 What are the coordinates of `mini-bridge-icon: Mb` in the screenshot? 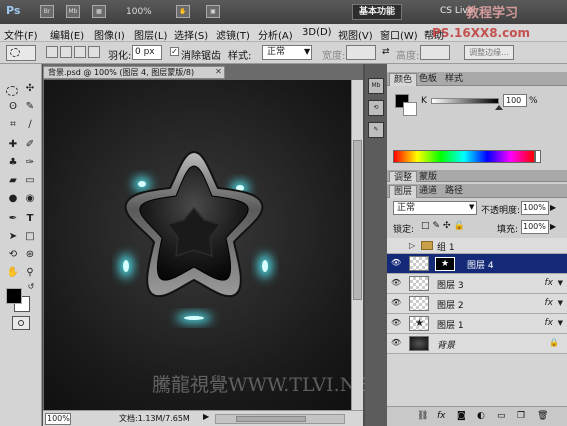 It's located at (73, 11).